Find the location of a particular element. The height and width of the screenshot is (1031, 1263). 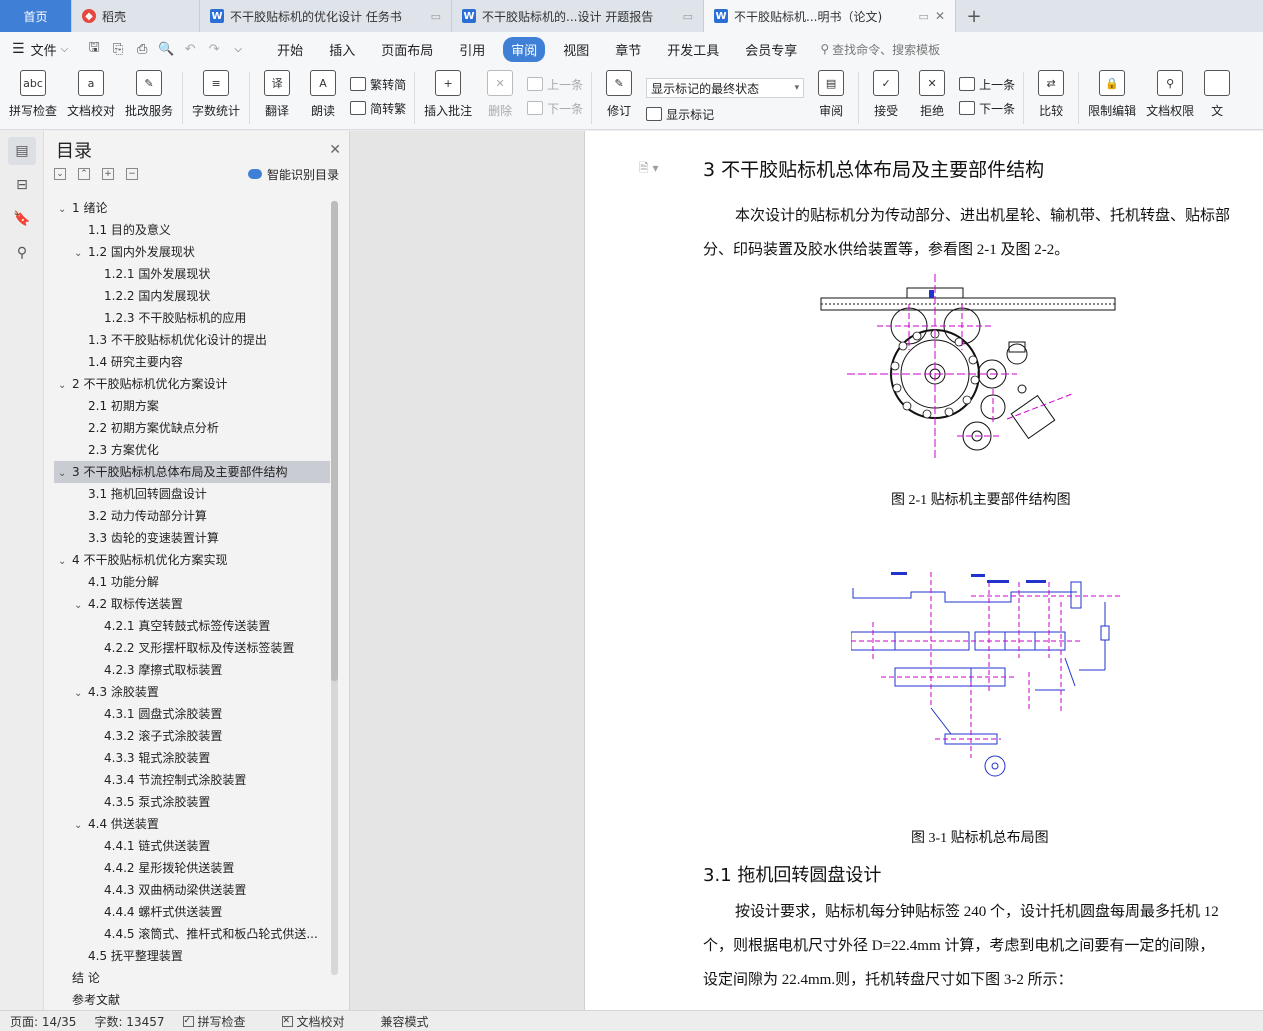

review-pane-button: ▤ 审阅 is located at coordinates (831, 92).